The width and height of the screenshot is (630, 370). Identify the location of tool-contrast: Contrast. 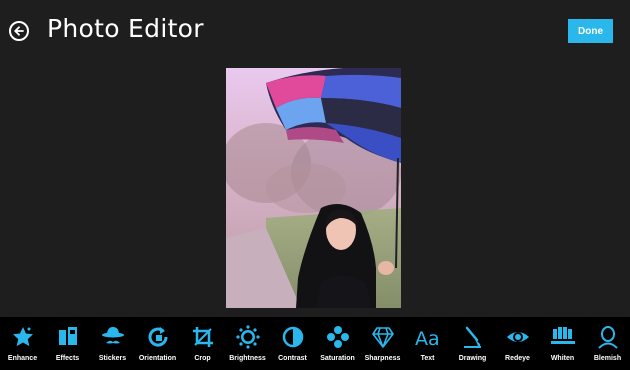
(292, 343).